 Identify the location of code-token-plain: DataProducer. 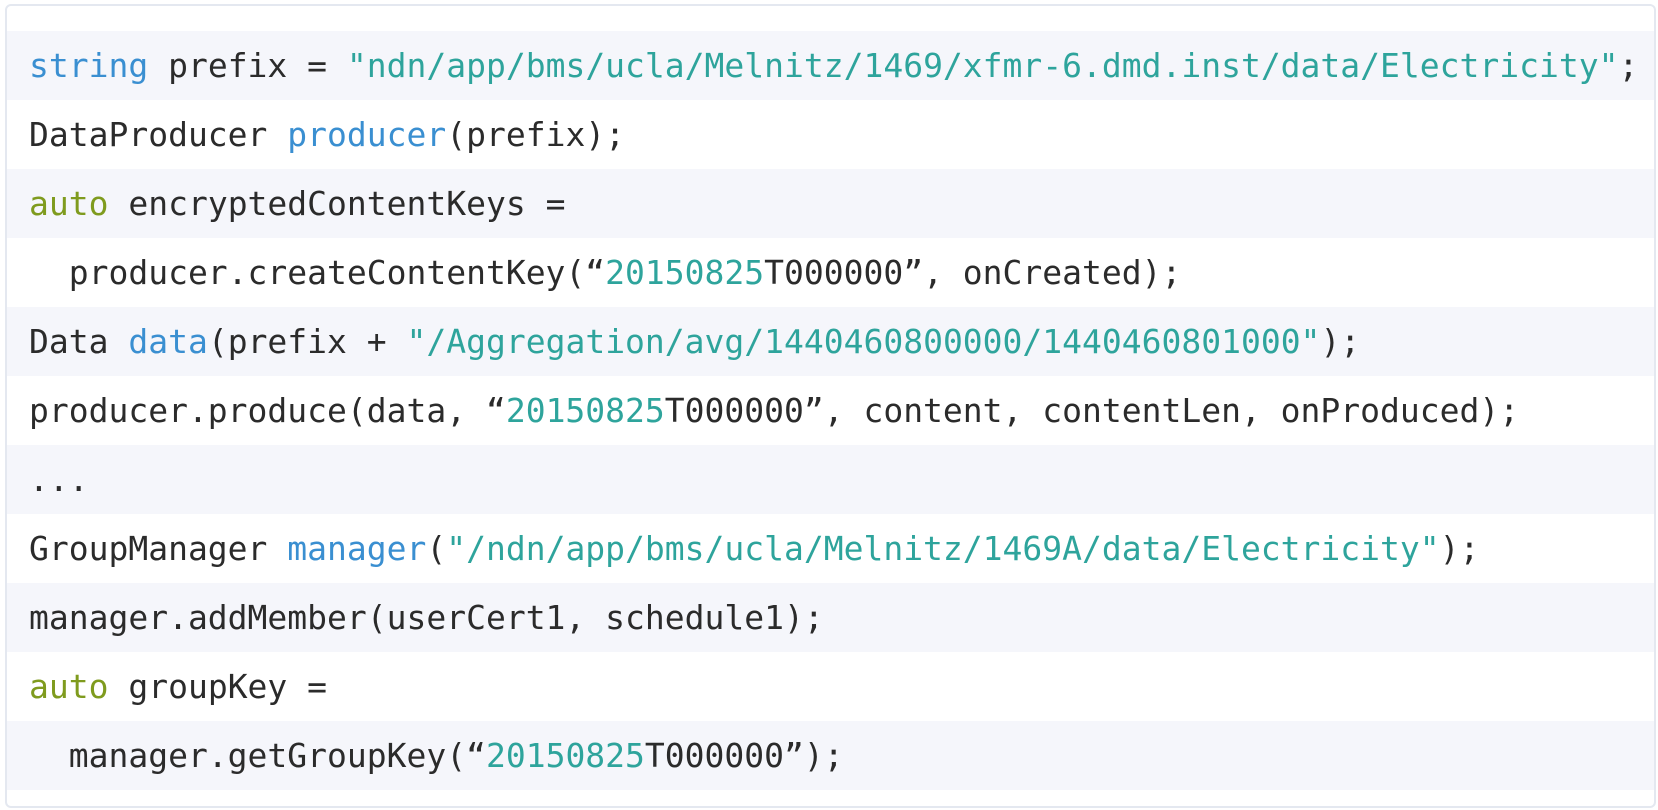
(158, 134).